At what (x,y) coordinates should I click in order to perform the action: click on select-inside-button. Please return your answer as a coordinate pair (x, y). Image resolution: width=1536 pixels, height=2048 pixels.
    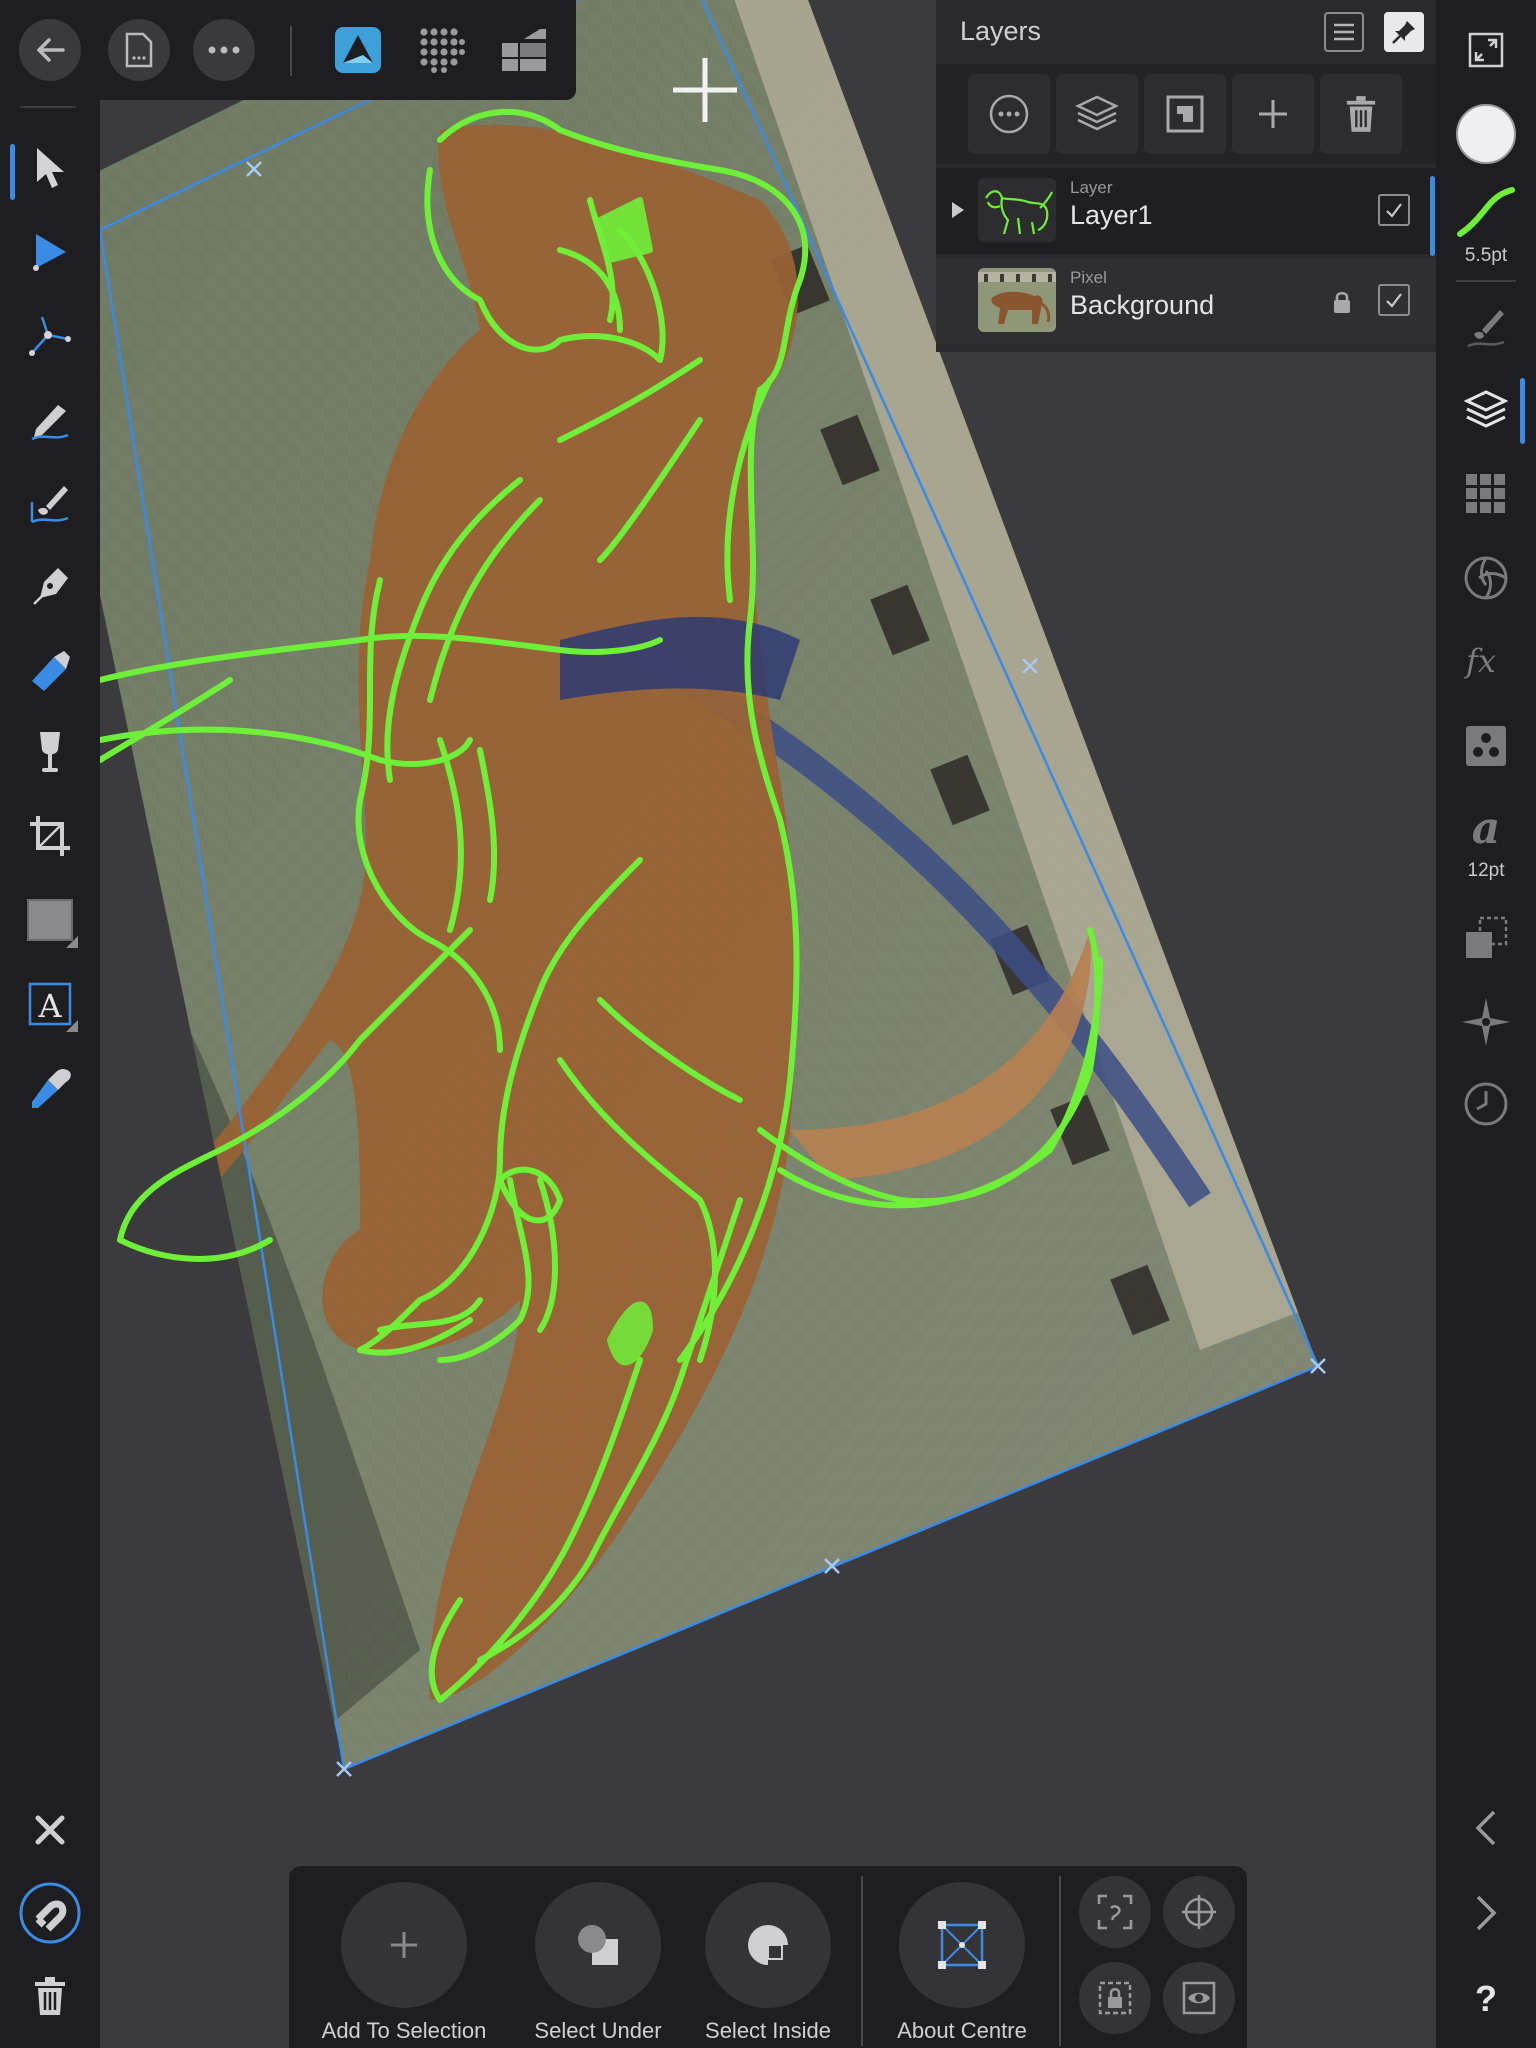
    Looking at the image, I should click on (768, 1945).